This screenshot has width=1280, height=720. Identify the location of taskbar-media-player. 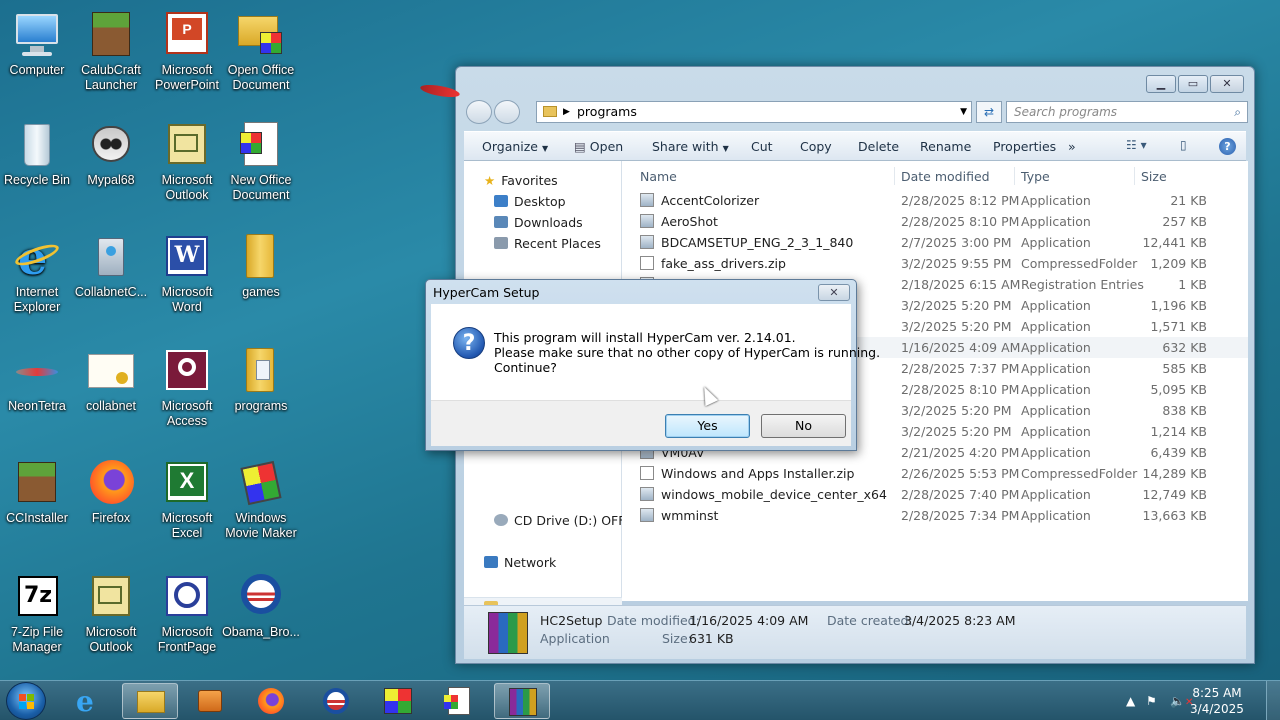
(210, 701).